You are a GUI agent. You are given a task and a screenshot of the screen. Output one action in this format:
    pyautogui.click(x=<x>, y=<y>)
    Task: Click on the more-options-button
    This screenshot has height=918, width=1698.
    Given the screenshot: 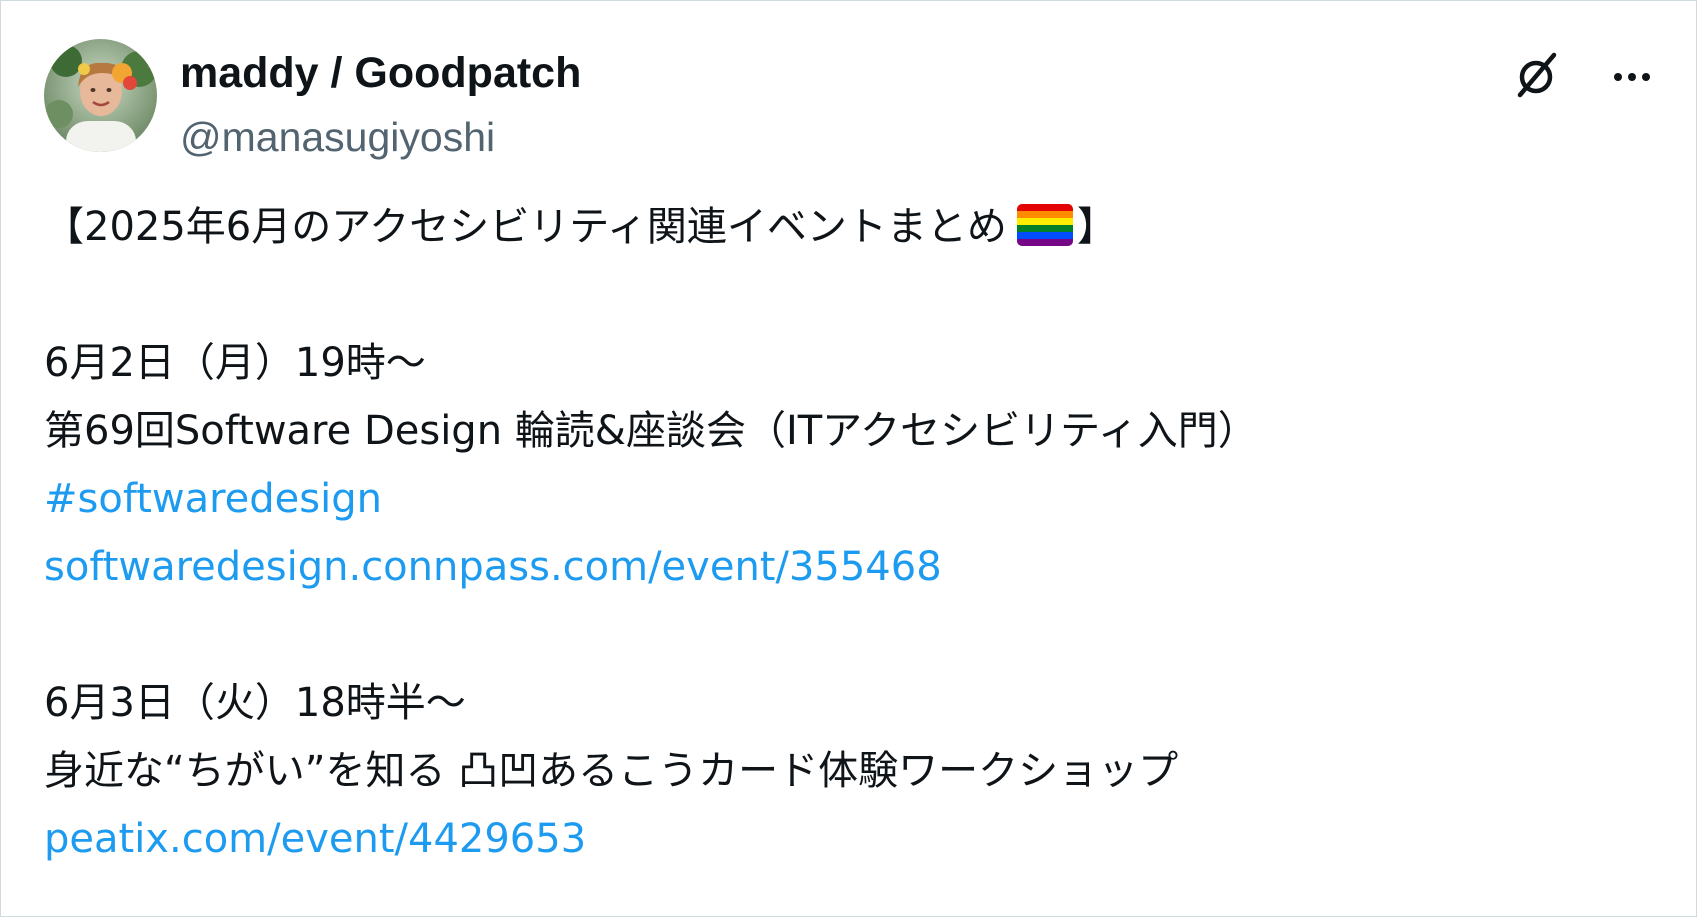 What is the action you would take?
    pyautogui.click(x=1632, y=73)
    